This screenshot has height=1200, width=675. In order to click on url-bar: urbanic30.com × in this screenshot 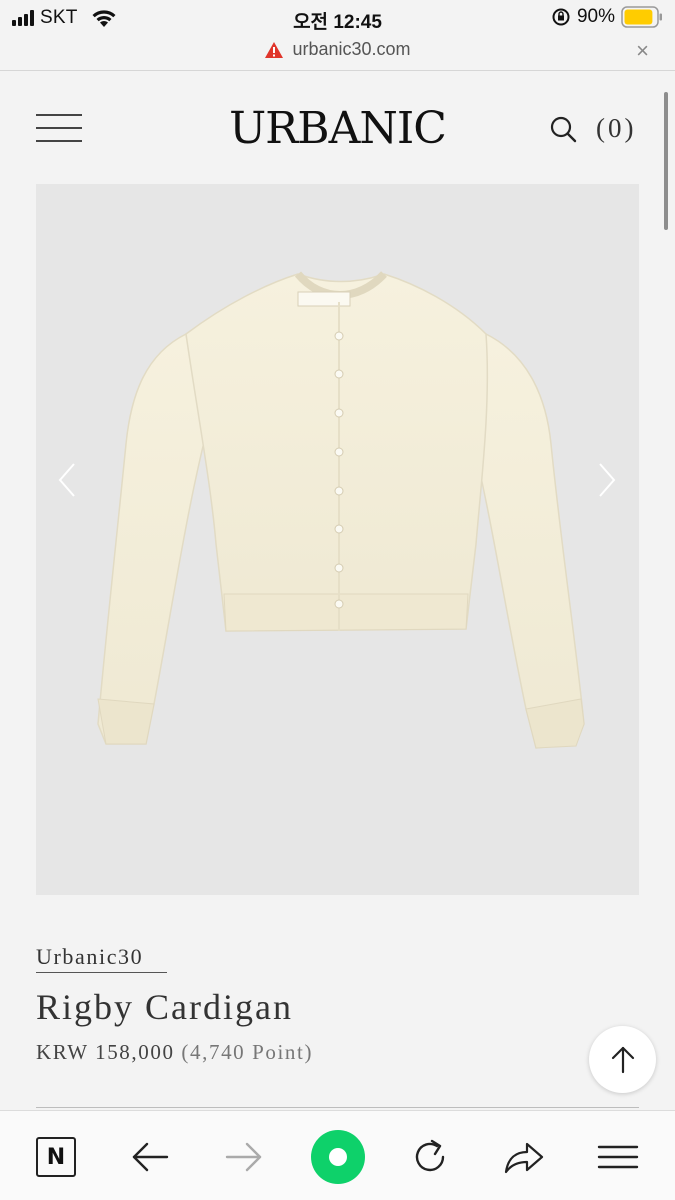, I will do `click(337, 53)`.